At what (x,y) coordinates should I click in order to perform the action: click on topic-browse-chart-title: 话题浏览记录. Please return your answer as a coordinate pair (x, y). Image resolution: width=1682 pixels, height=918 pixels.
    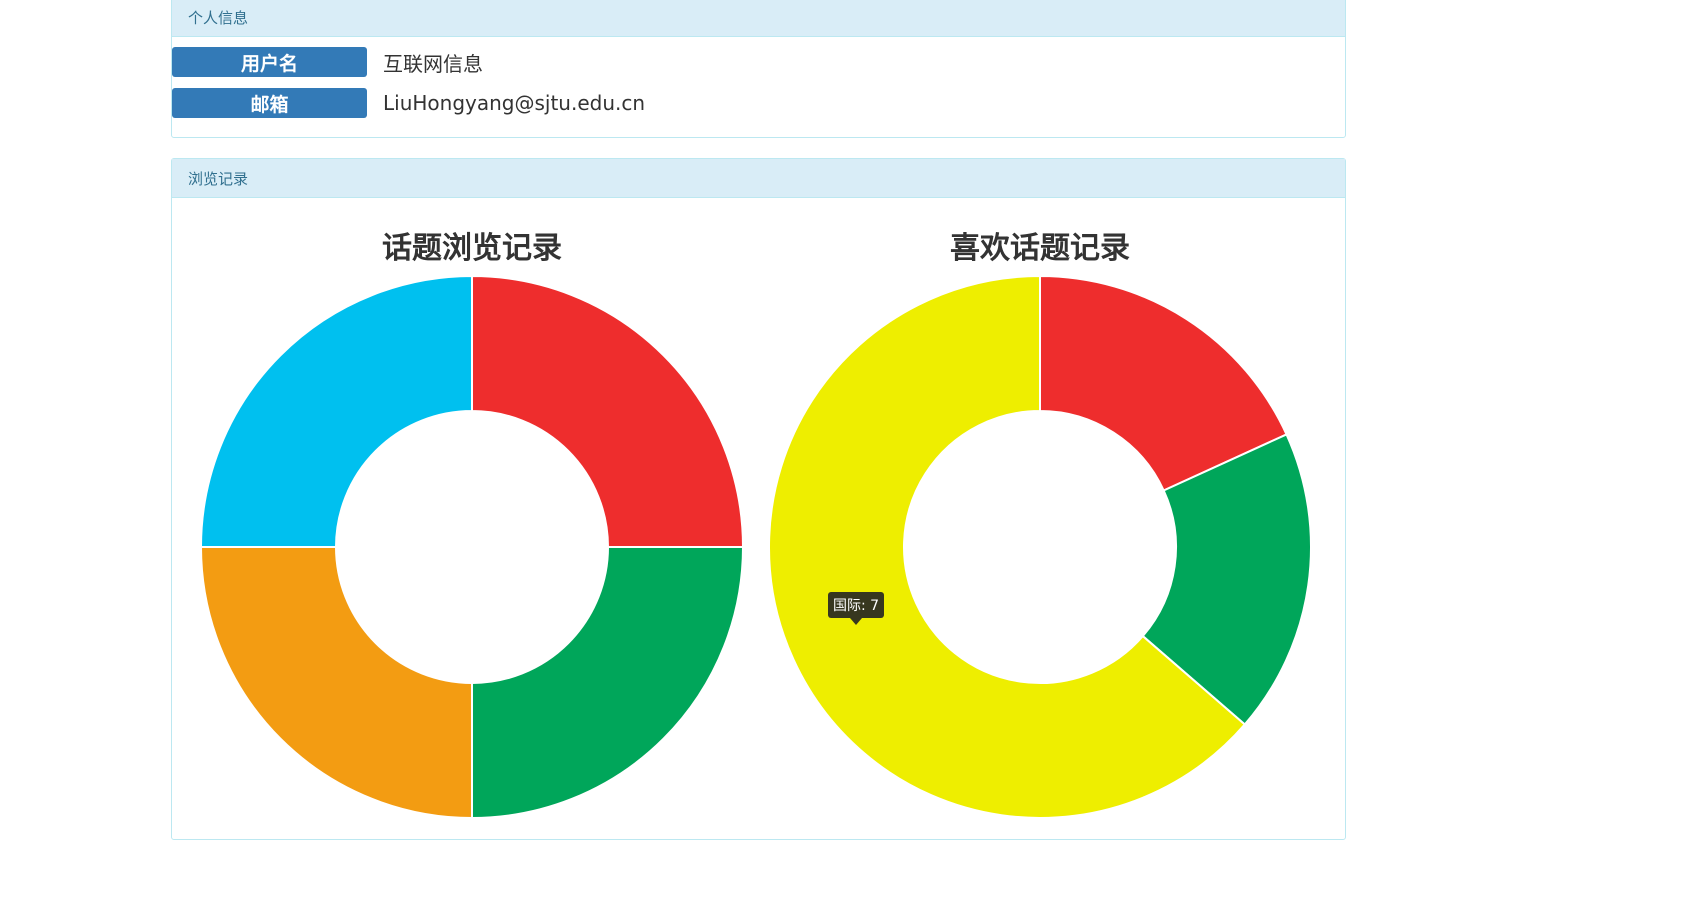
    Looking at the image, I should click on (472, 248).